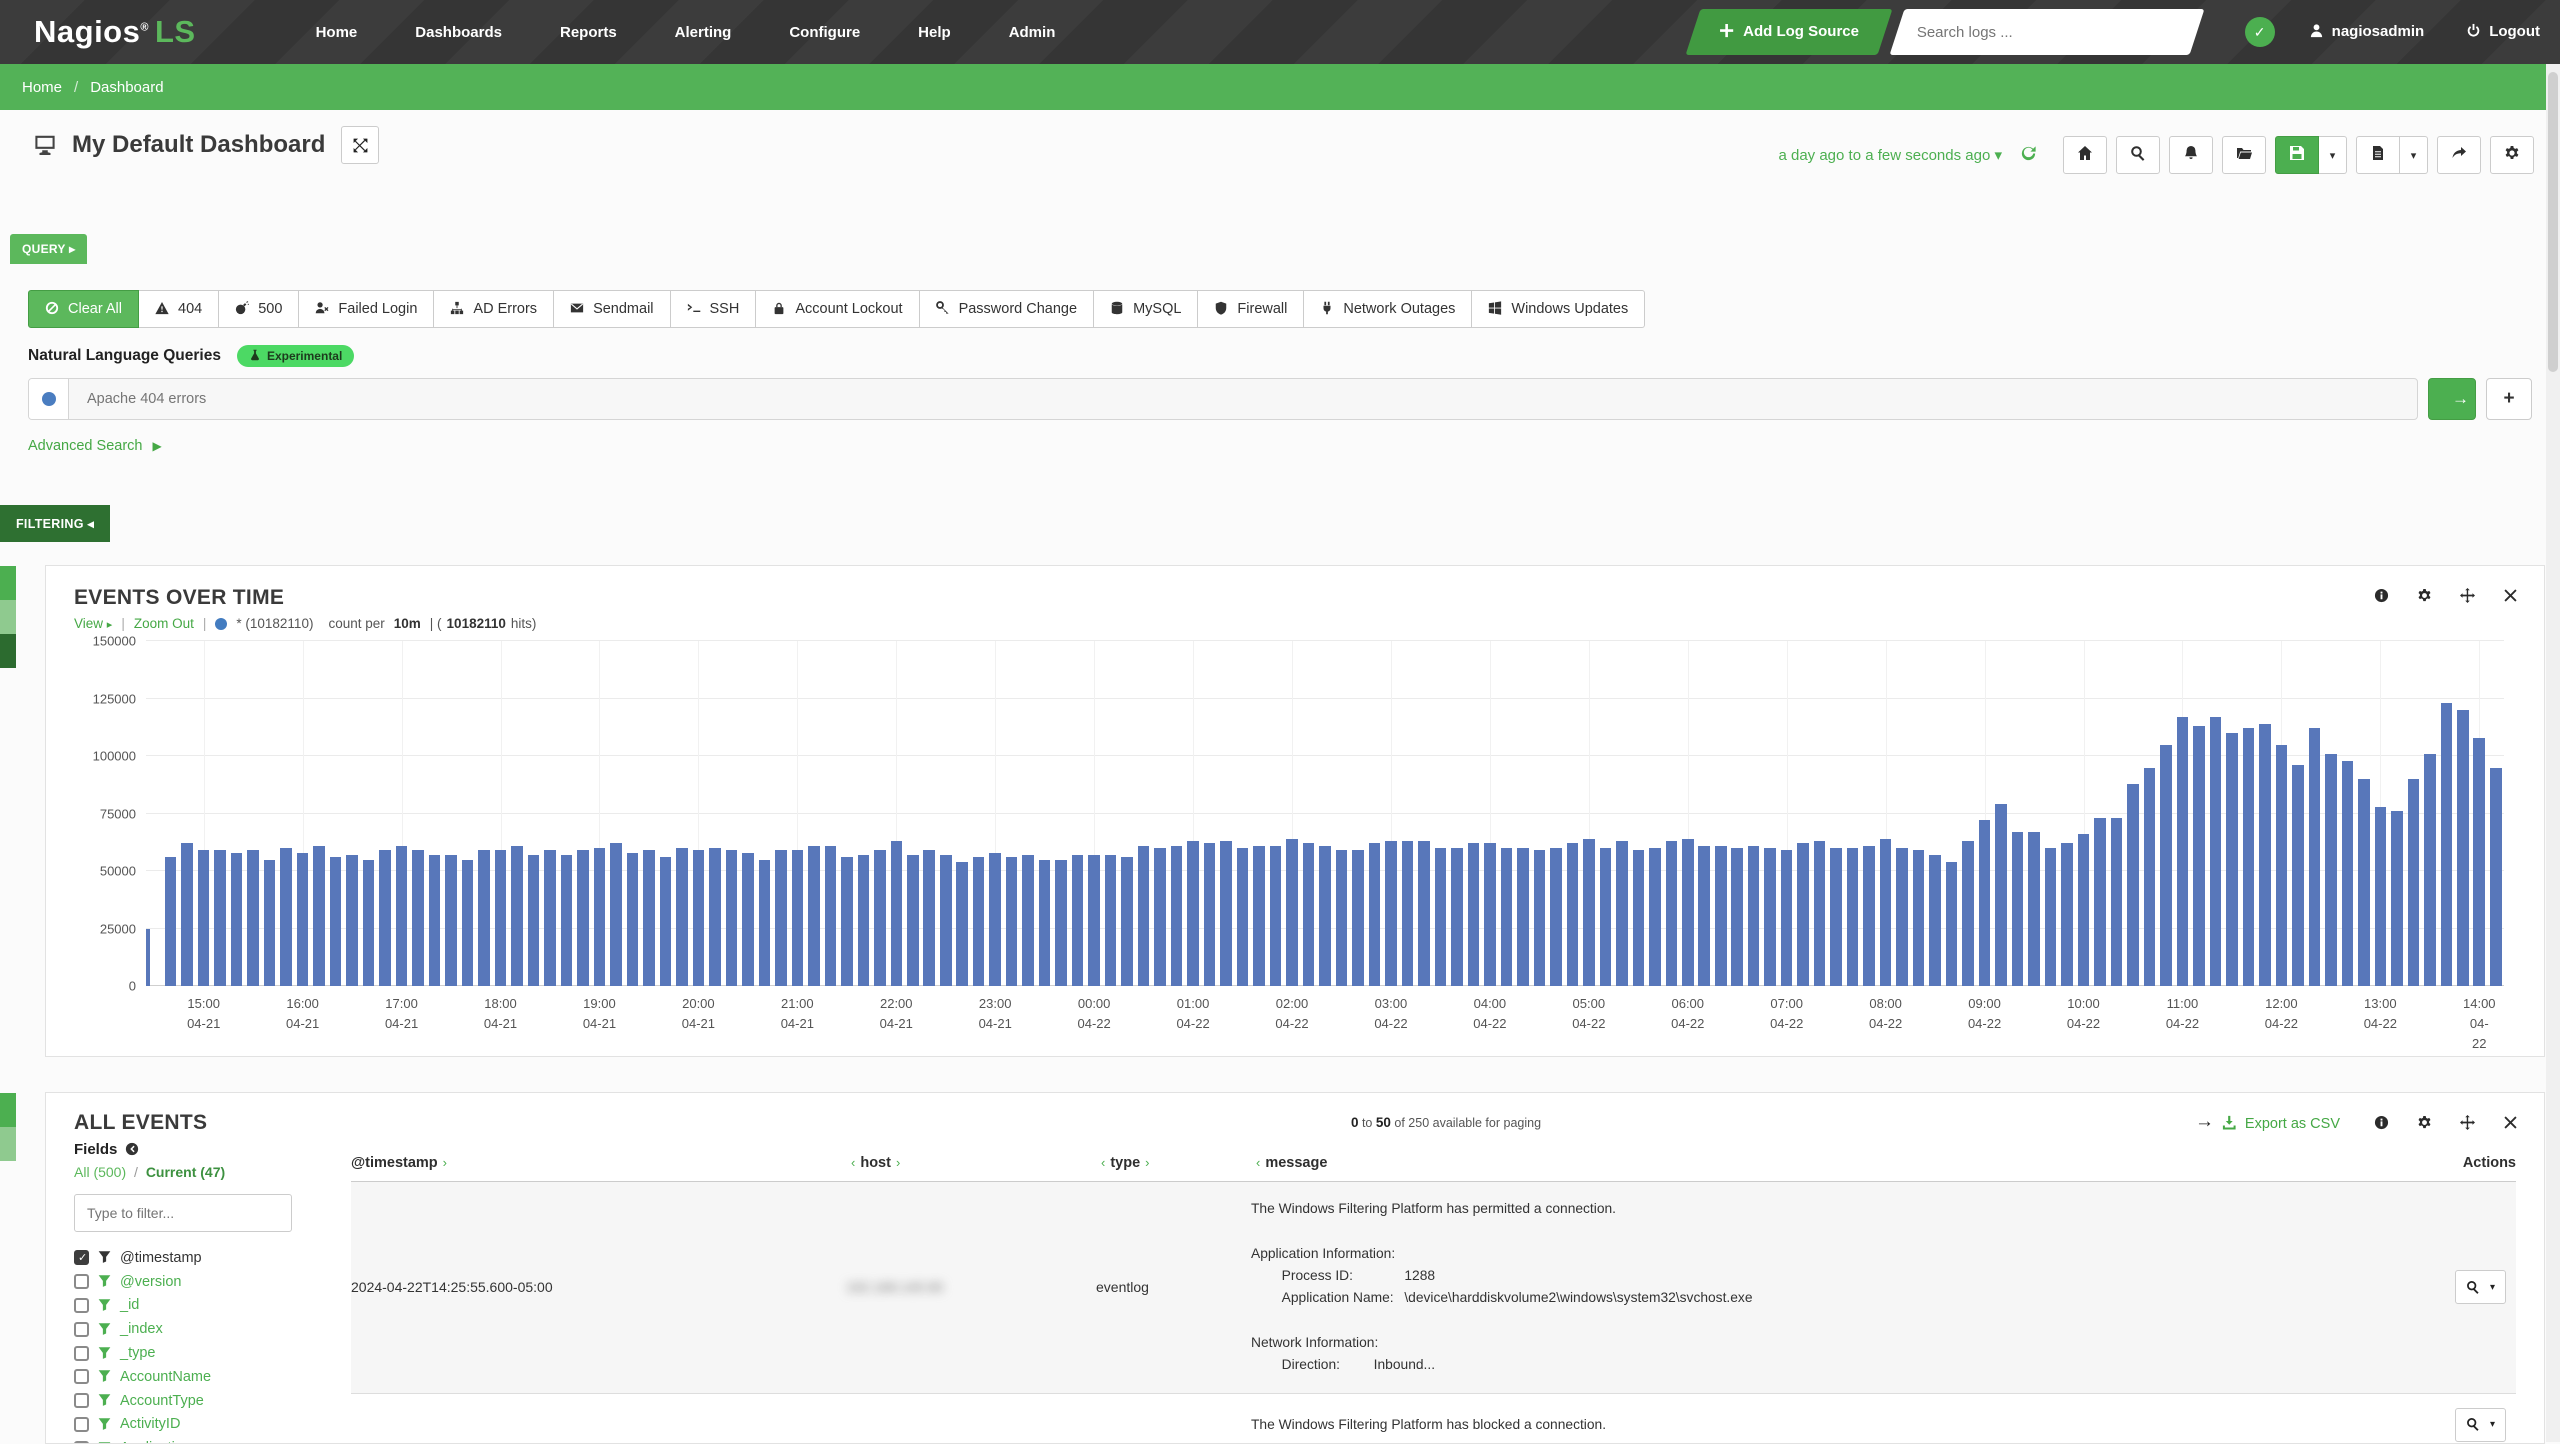  I want to click on info-icon, so click(2381, 596).